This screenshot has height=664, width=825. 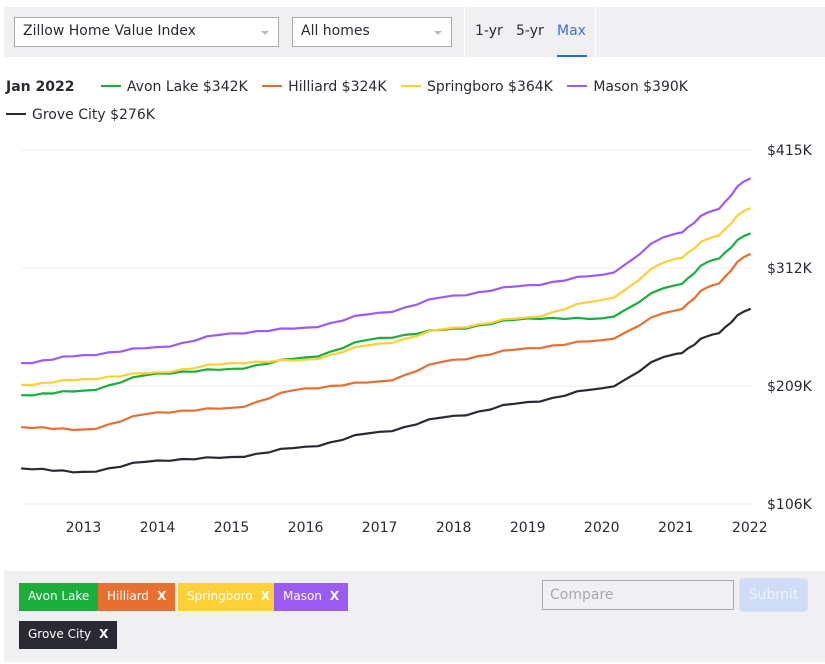 What do you see at coordinates (84, 528) in the screenshot?
I see `x-tick-label: 2013` at bounding box center [84, 528].